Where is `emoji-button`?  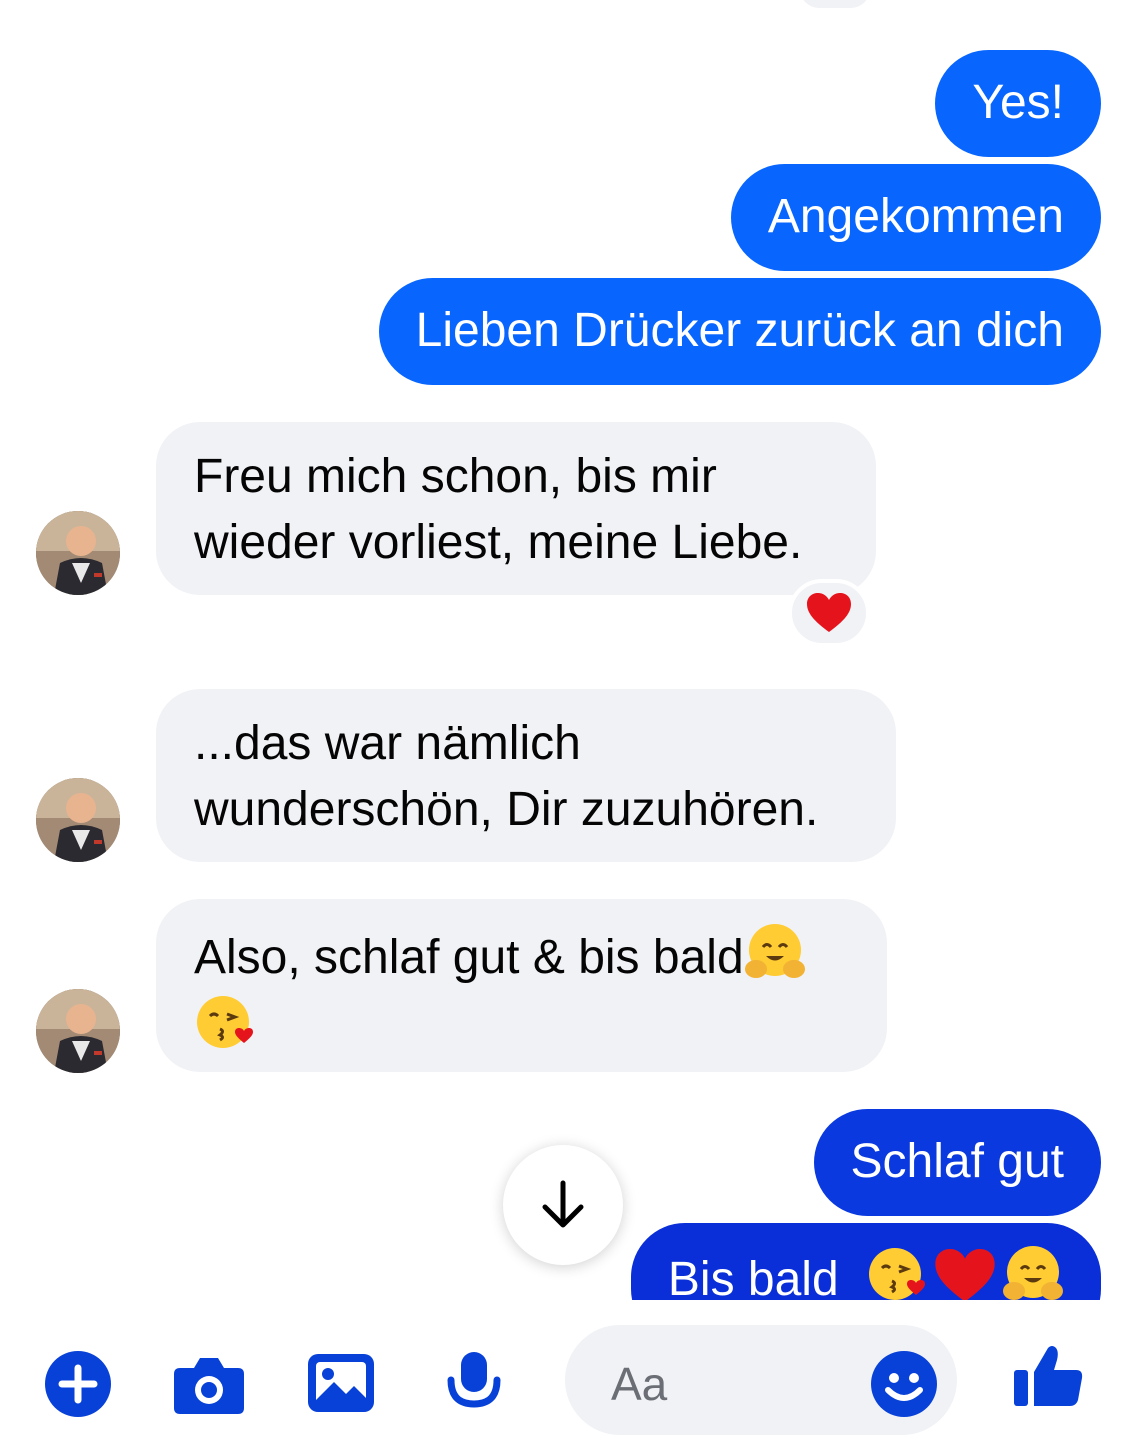 emoji-button is located at coordinates (904, 1386).